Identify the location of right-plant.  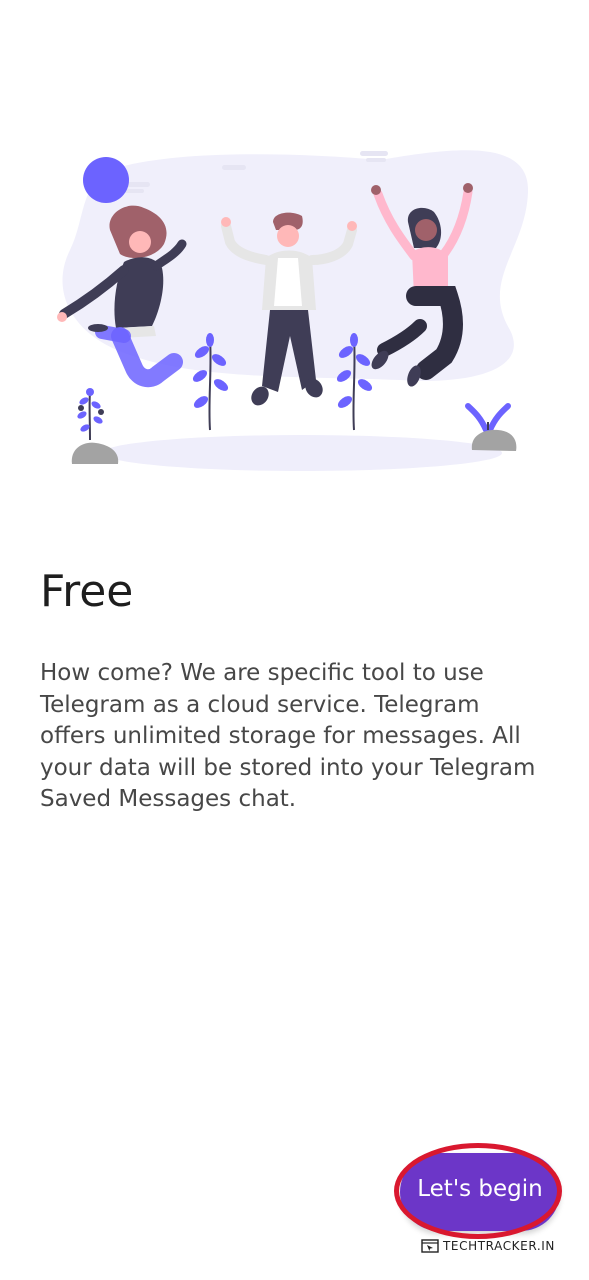
(491, 427).